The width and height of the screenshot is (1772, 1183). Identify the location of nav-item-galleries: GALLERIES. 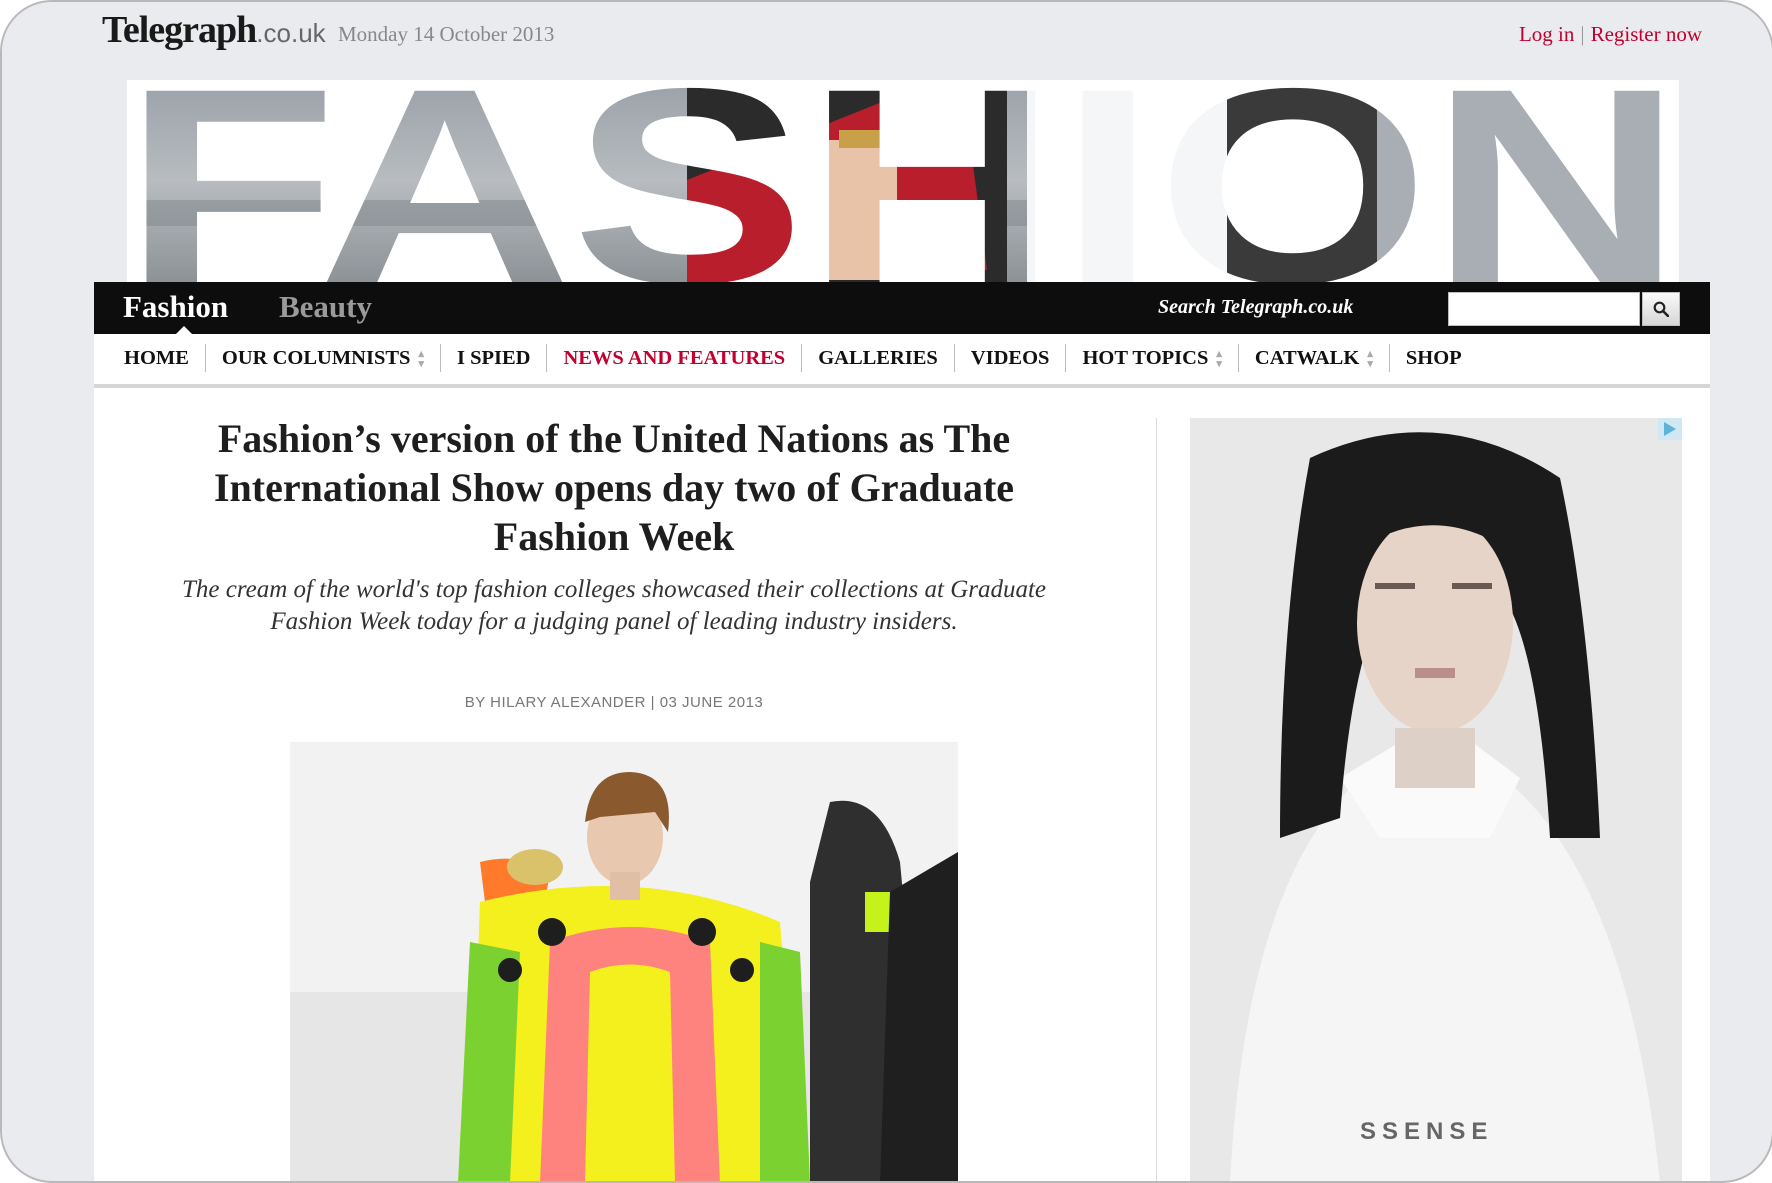
(878, 358).